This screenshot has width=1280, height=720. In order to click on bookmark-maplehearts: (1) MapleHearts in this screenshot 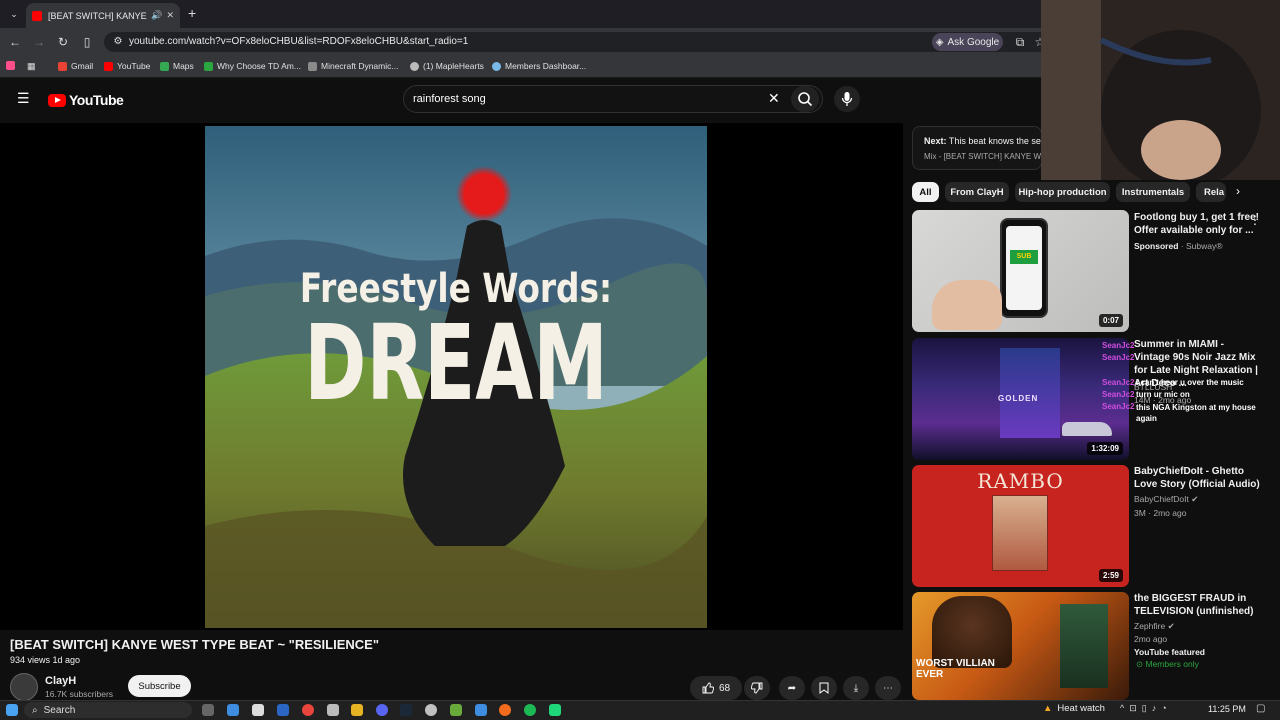, I will do `click(447, 66)`.